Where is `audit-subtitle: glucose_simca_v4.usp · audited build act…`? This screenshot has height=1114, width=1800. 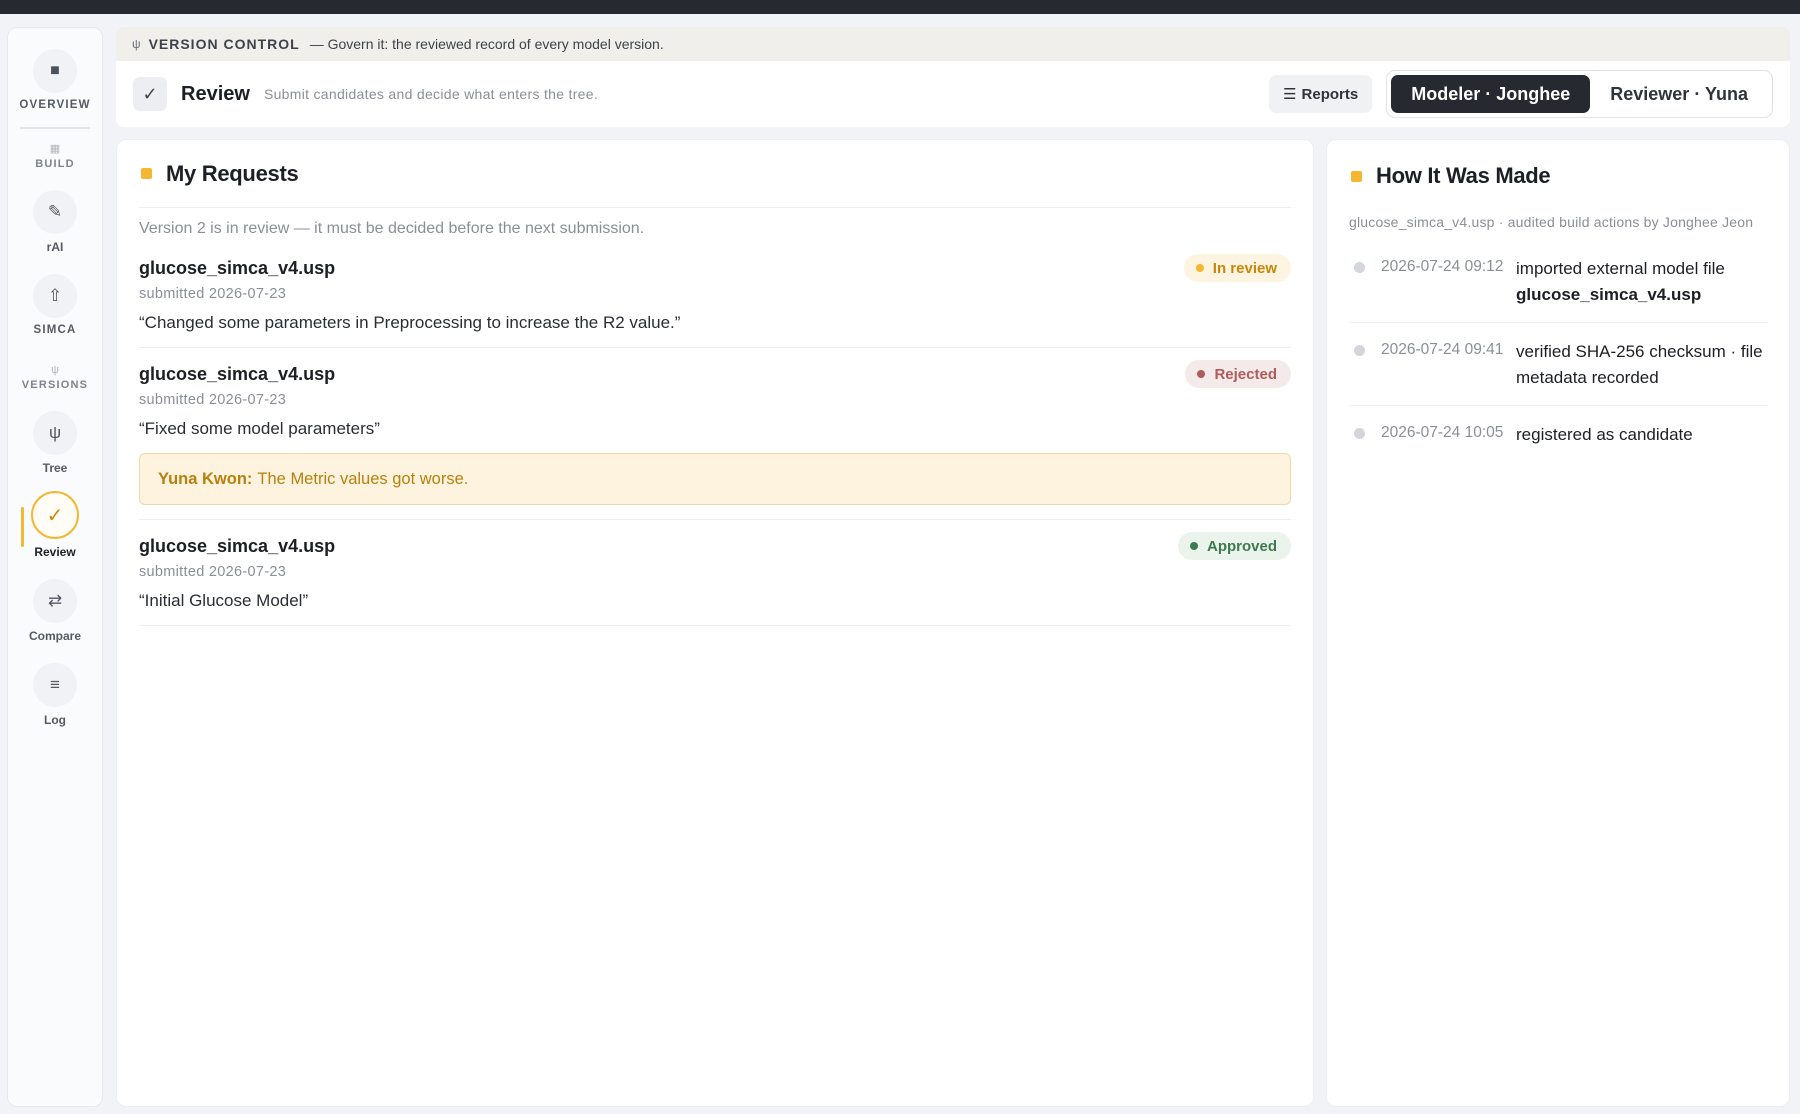
audit-subtitle: glucose_simca_v4.usp · audited build act… is located at coordinates (1551, 222).